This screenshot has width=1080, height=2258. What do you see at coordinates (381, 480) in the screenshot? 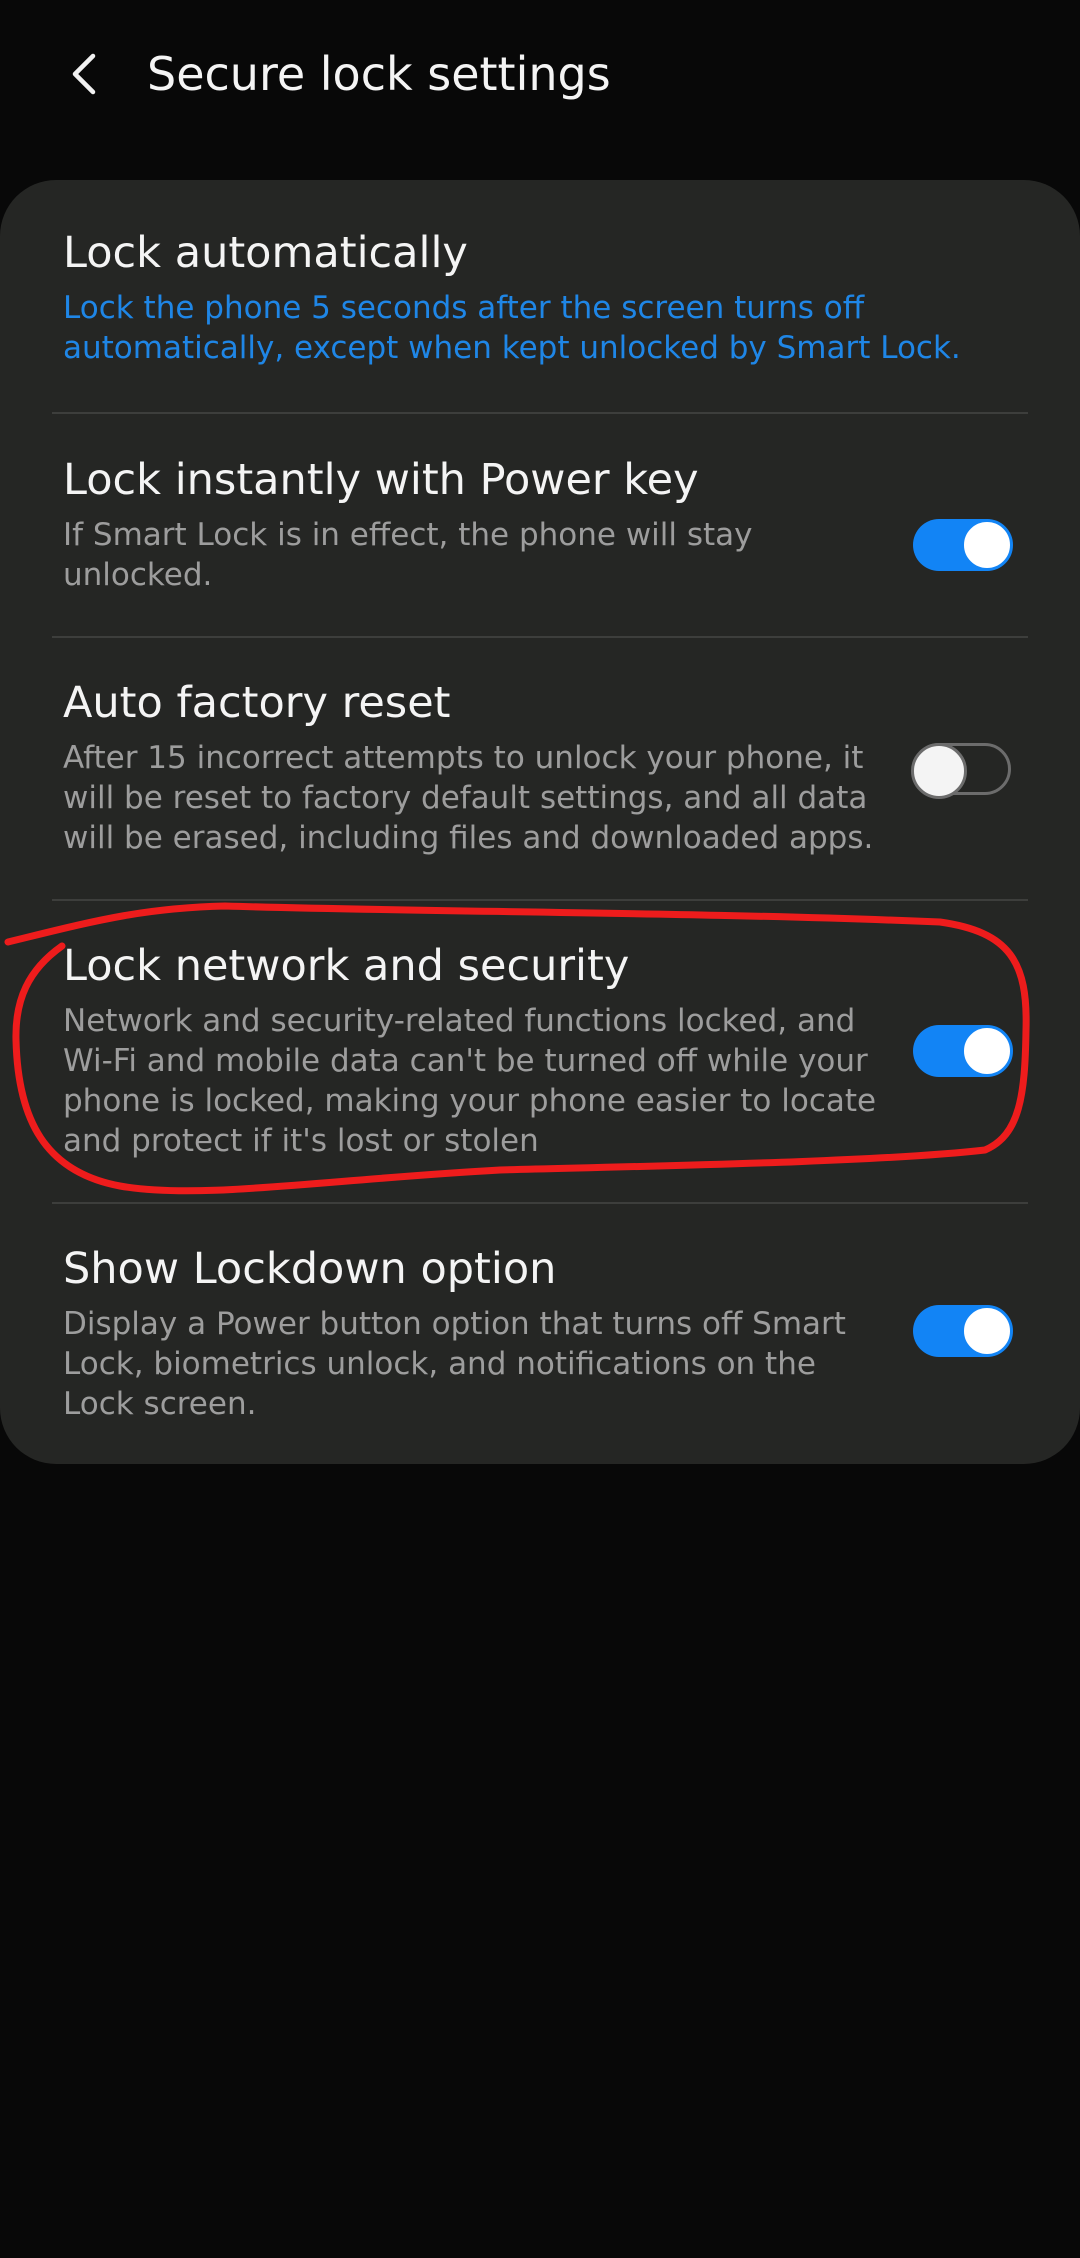
I see `setting-title: Lock instantly with Power key` at bounding box center [381, 480].